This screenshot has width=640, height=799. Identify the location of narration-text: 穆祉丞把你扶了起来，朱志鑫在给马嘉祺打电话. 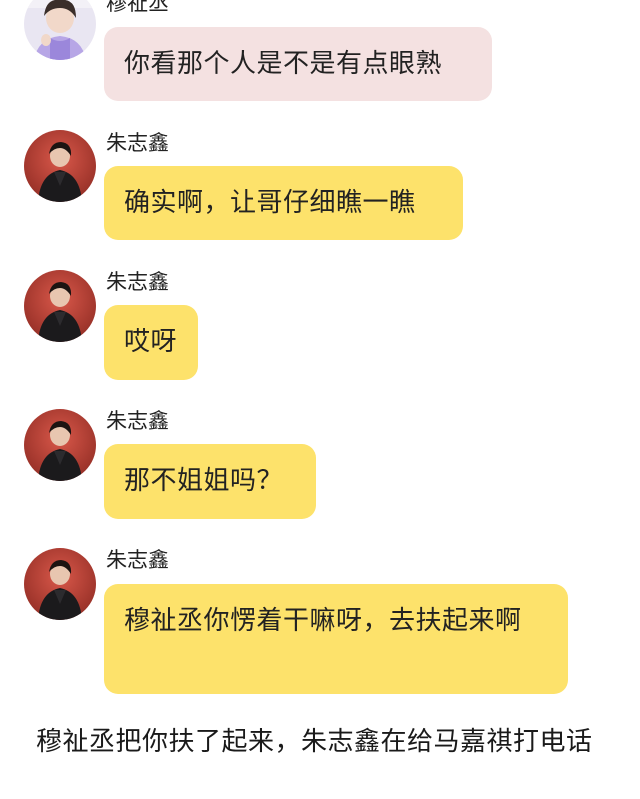
(314, 742).